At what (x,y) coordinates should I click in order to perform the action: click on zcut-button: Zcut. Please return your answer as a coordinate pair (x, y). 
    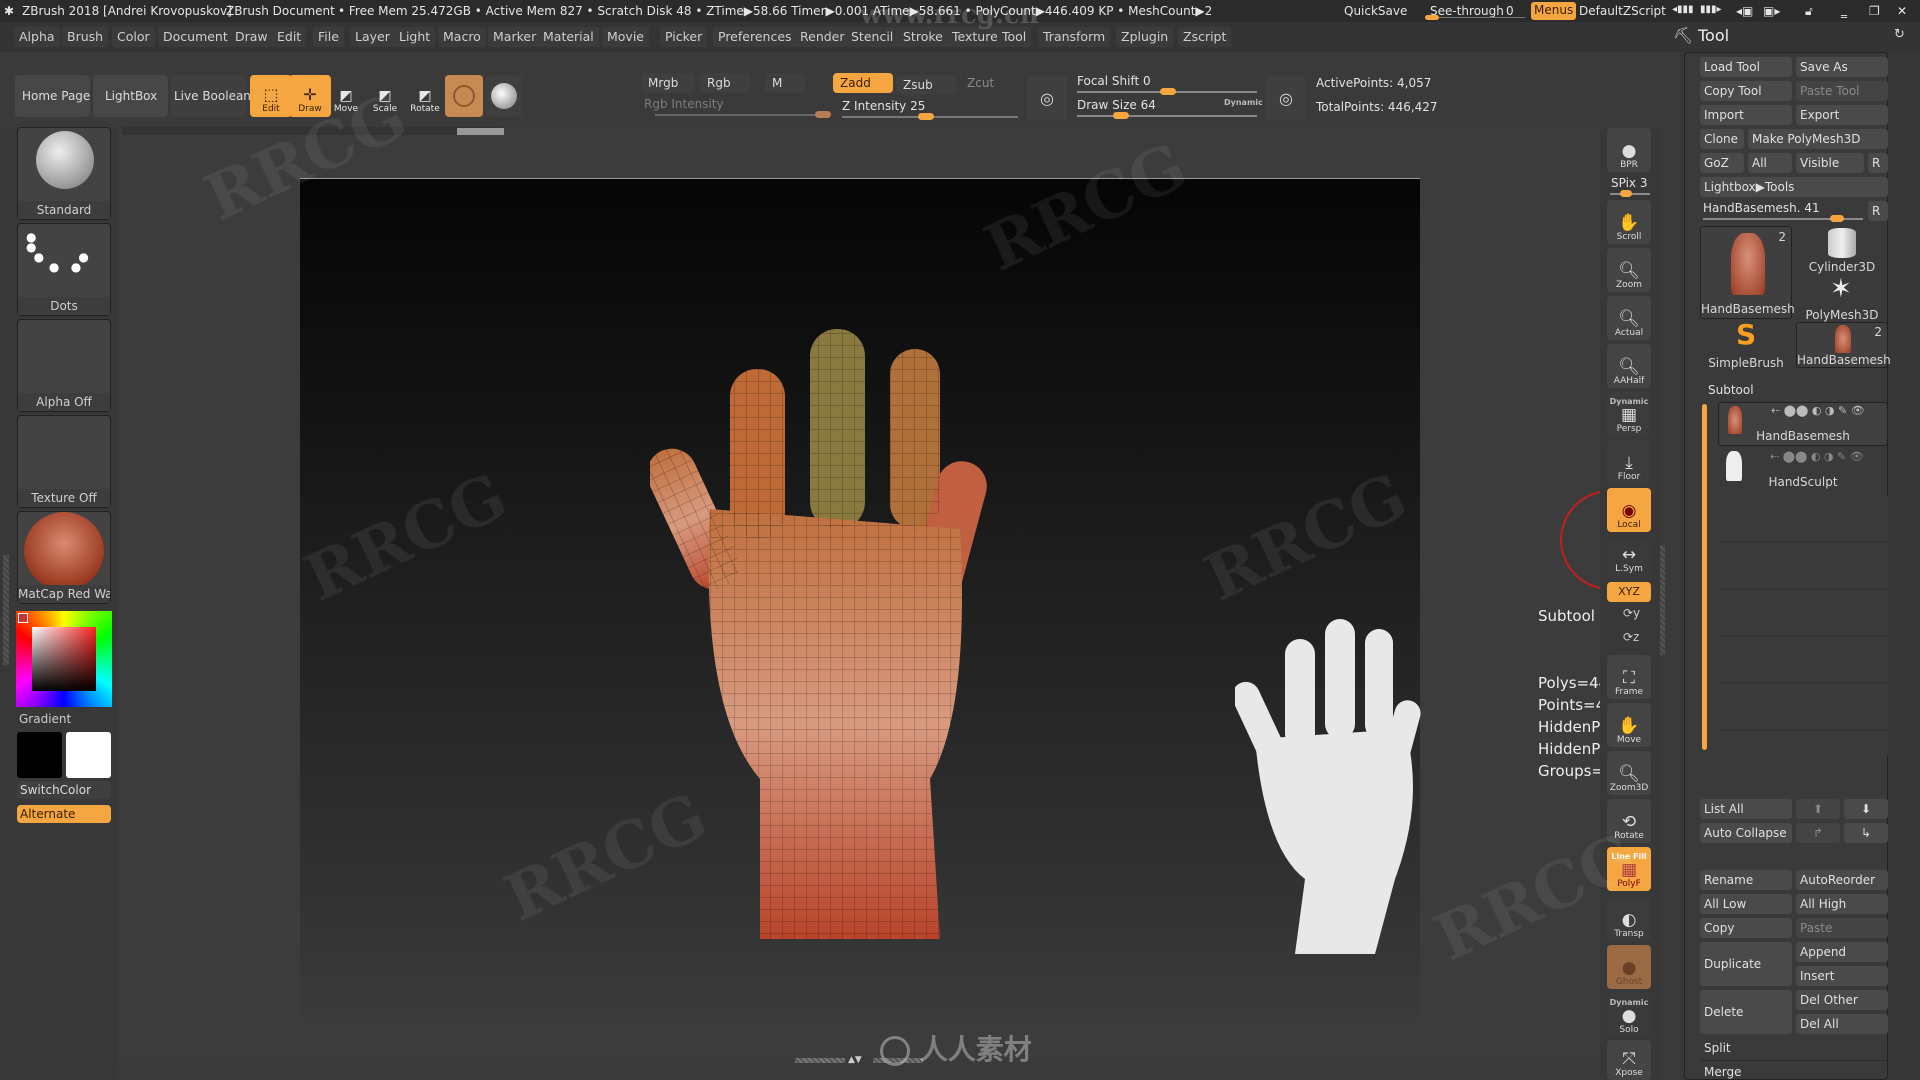
    Looking at the image, I should click on (985, 83).